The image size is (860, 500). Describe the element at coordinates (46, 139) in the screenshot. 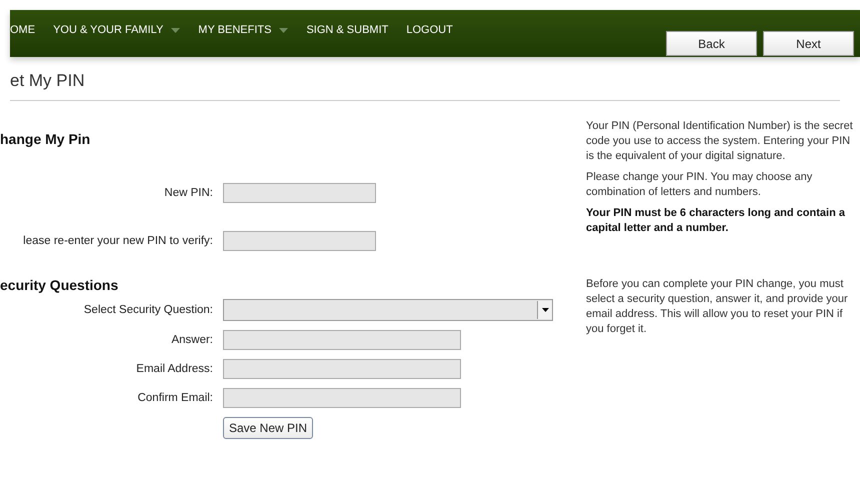

I see `section-heading: hange My Pin` at that location.